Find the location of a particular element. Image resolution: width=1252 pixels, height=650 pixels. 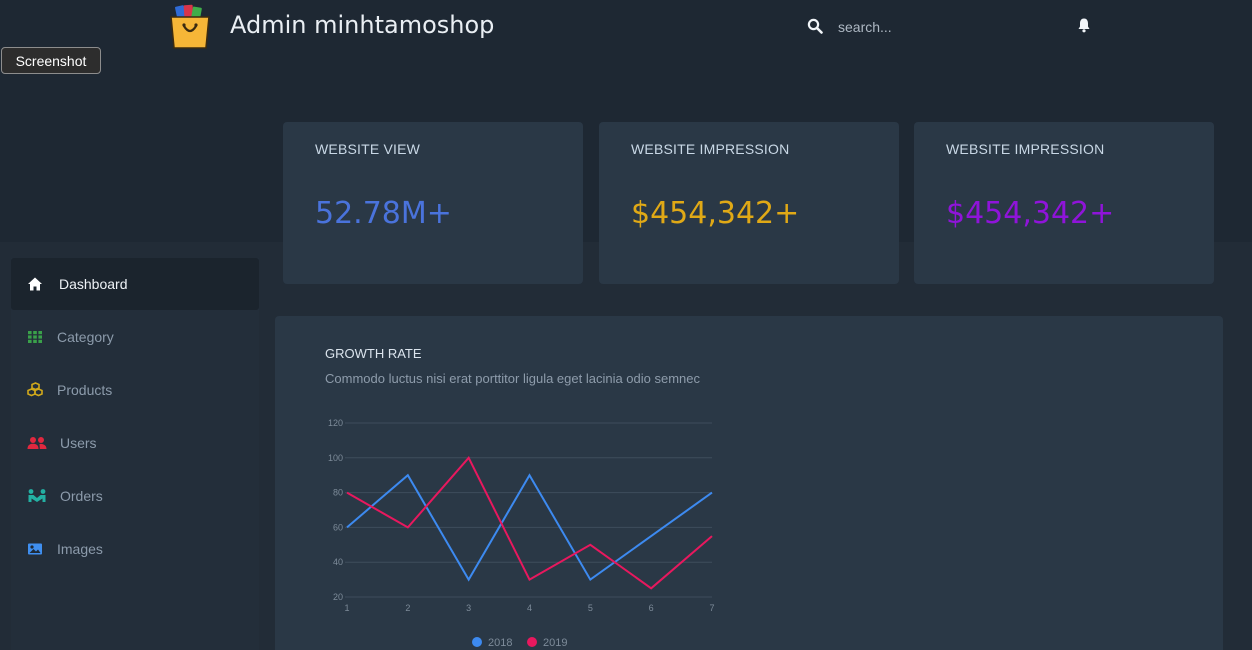

stat-card-title: WEBSITE VIEW is located at coordinates (368, 149).